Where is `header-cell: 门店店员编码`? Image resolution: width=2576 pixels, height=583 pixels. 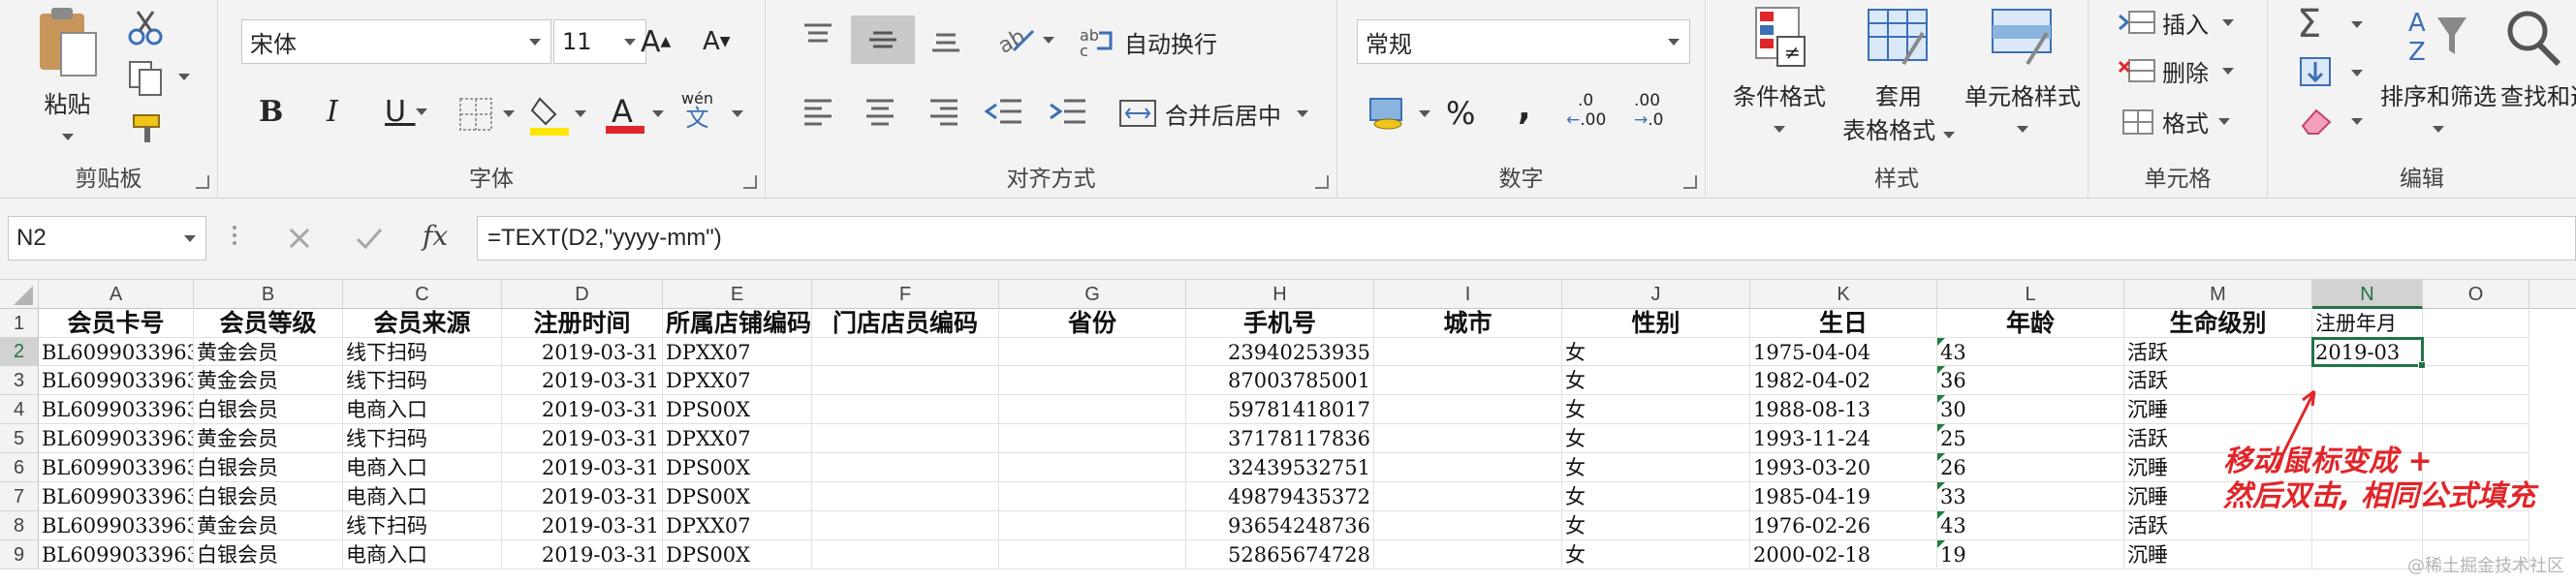
header-cell: 门店店员编码 is located at coordinates (905, 323).